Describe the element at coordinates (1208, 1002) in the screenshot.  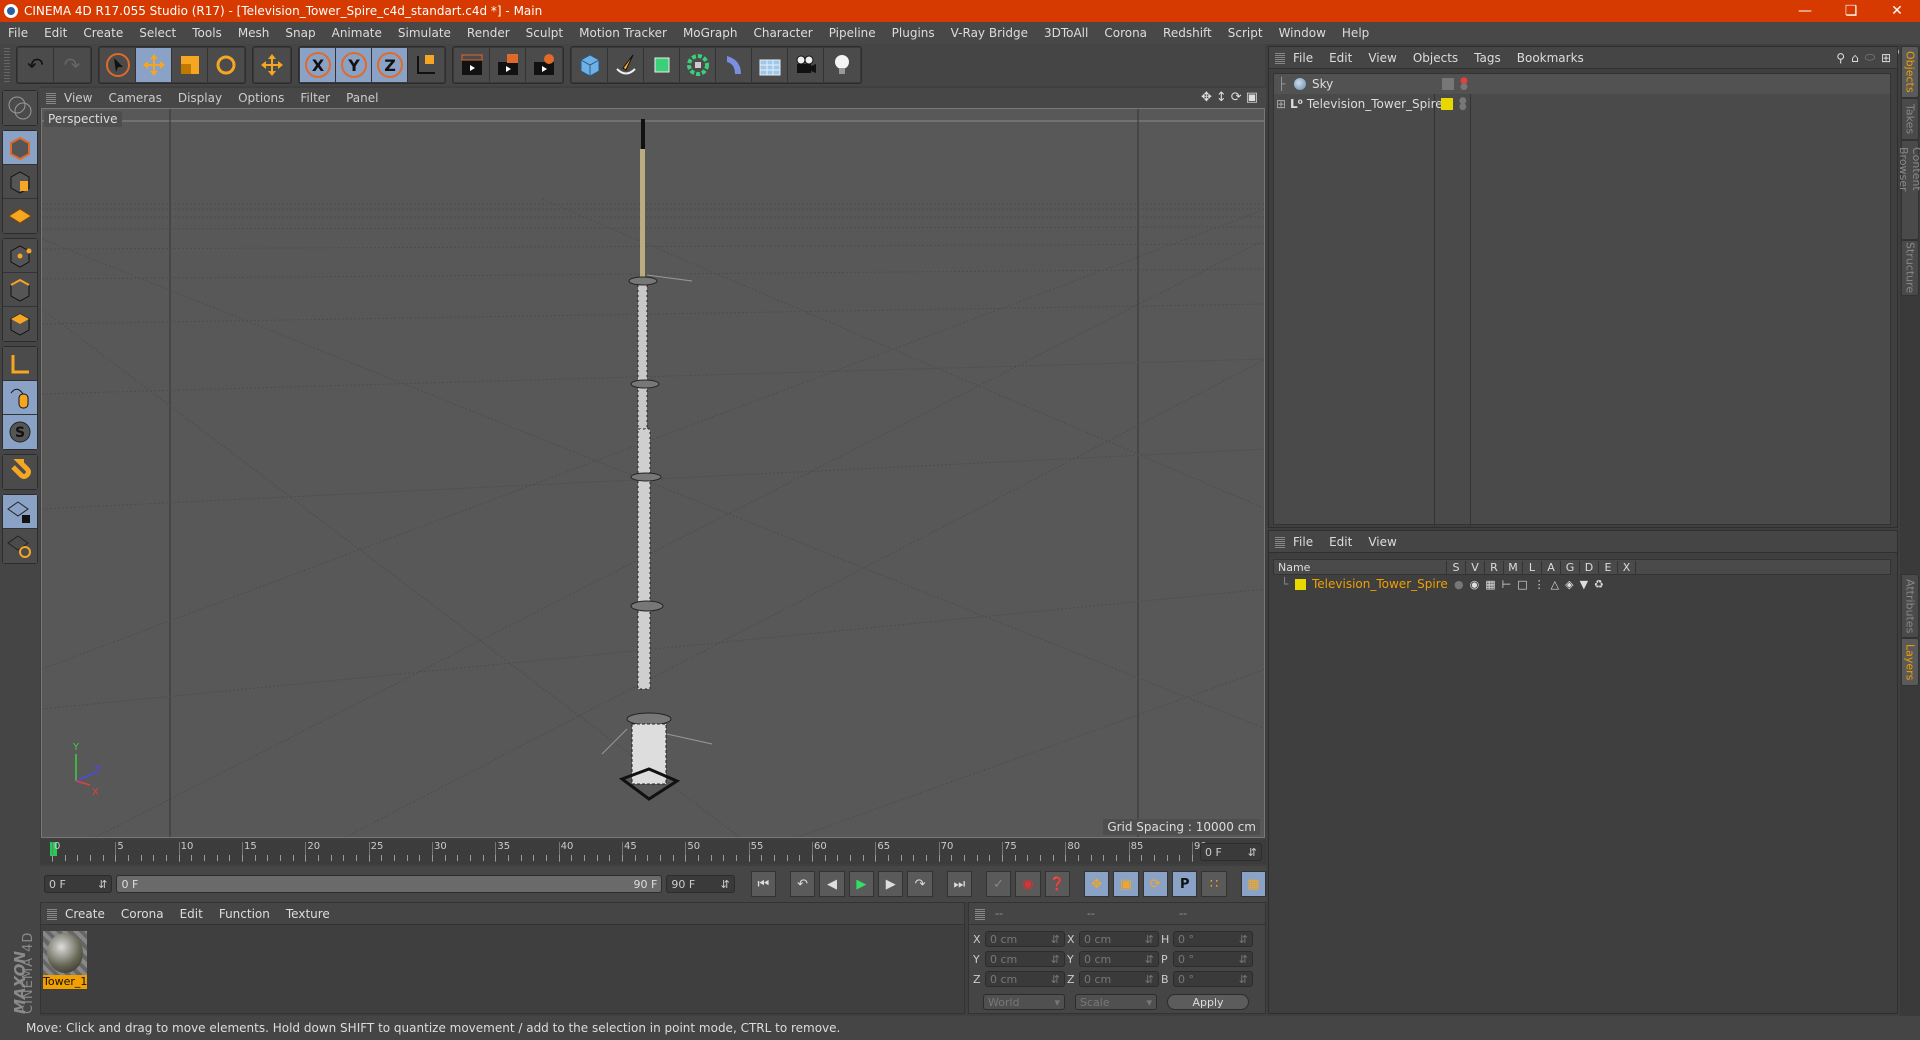
I see `apply-button: Apply` at that location.